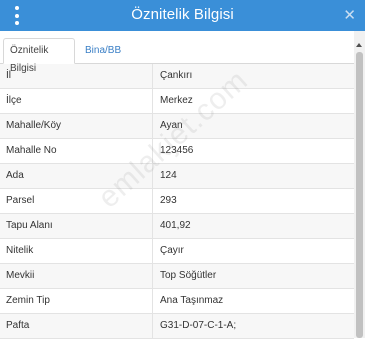 Image resolution: width=365 pixels, height=339 pixels. I want to click on attribute-value: Merkez, so click(176, 100).